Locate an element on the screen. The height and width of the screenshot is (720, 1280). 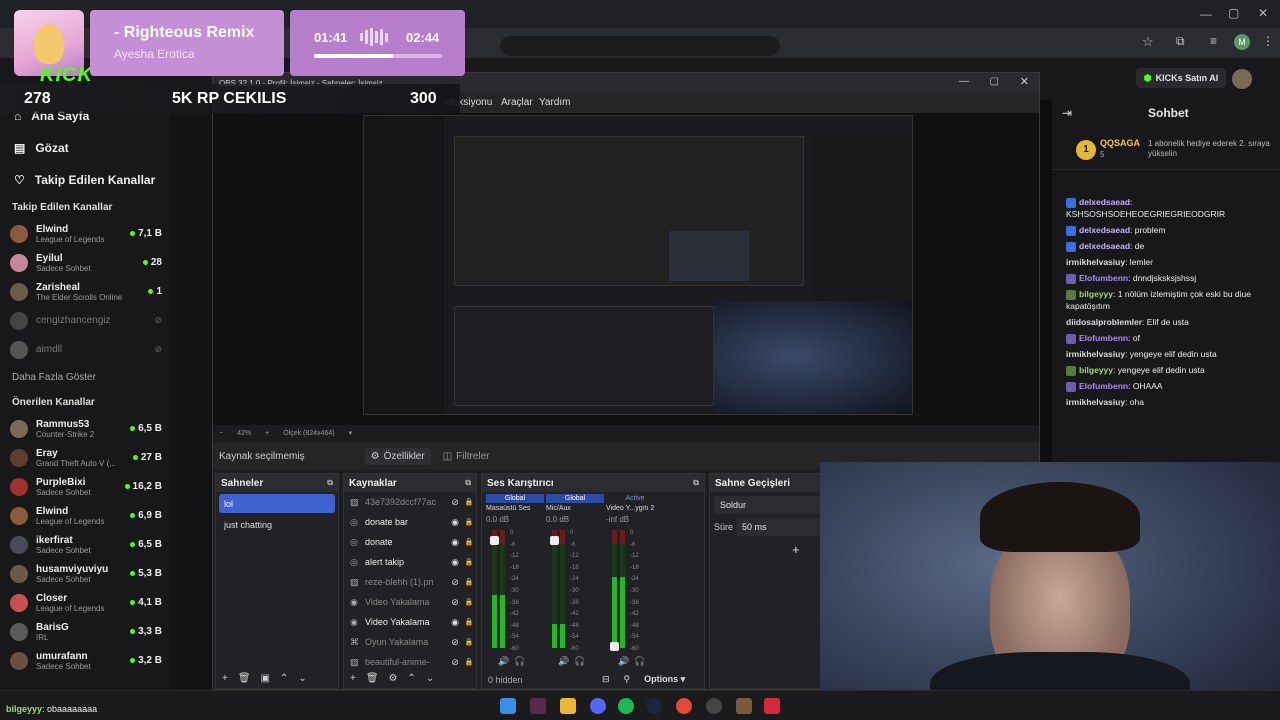
source-item: ◉ Video Yakalama ⊘ 🔒 is located at coordinates (410, 602).